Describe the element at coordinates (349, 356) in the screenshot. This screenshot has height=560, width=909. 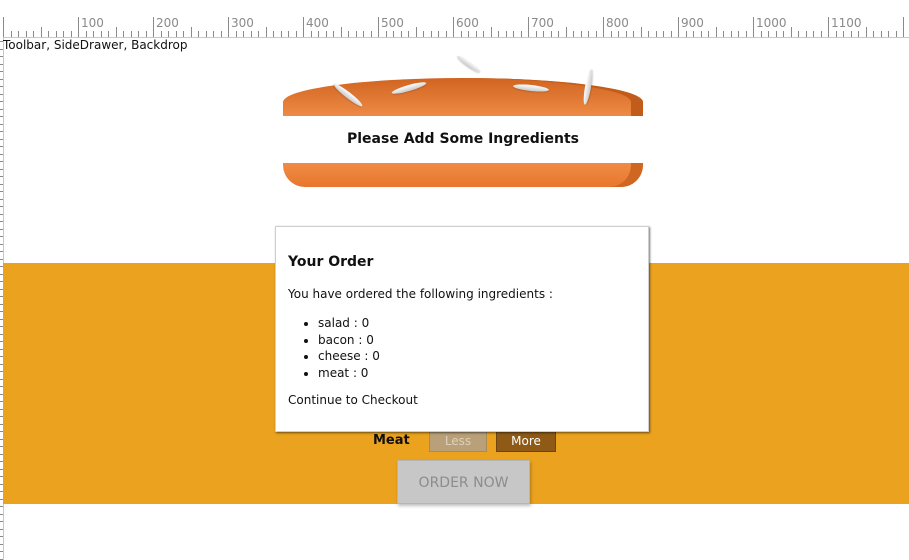
I see `ingredient-item-cheese: cheese : 0` at that location.